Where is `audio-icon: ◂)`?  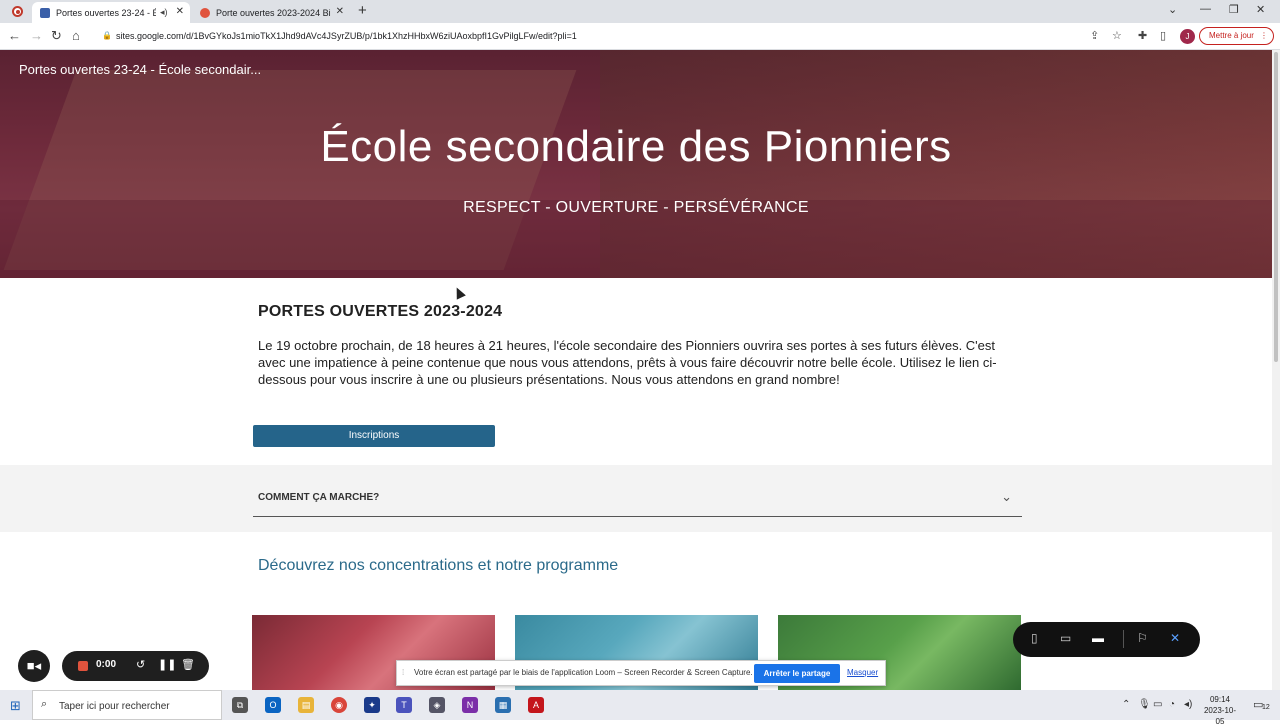
audio-icon: ◂) is located at coordinates (164, 12).